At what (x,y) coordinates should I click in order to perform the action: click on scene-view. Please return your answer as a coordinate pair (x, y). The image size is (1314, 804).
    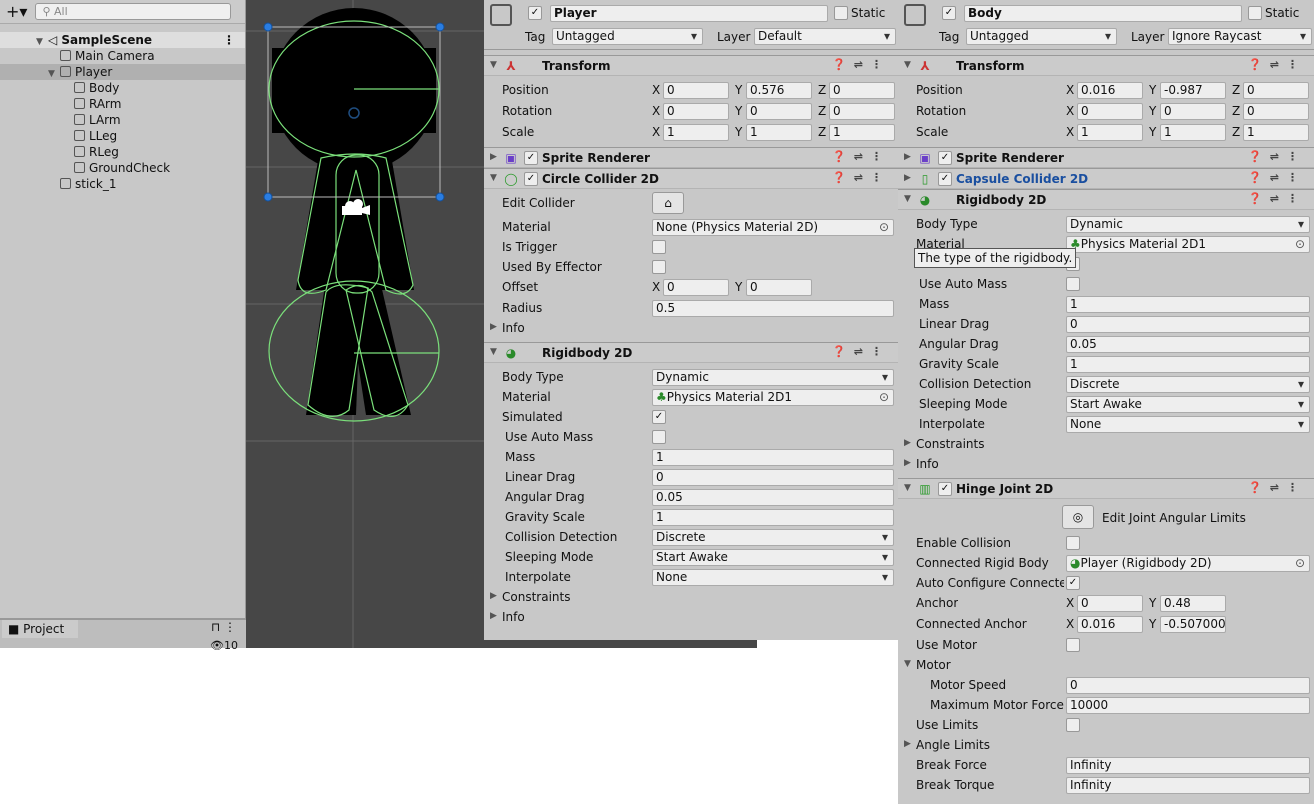
    Looking at the image, I should click on (365, 324).